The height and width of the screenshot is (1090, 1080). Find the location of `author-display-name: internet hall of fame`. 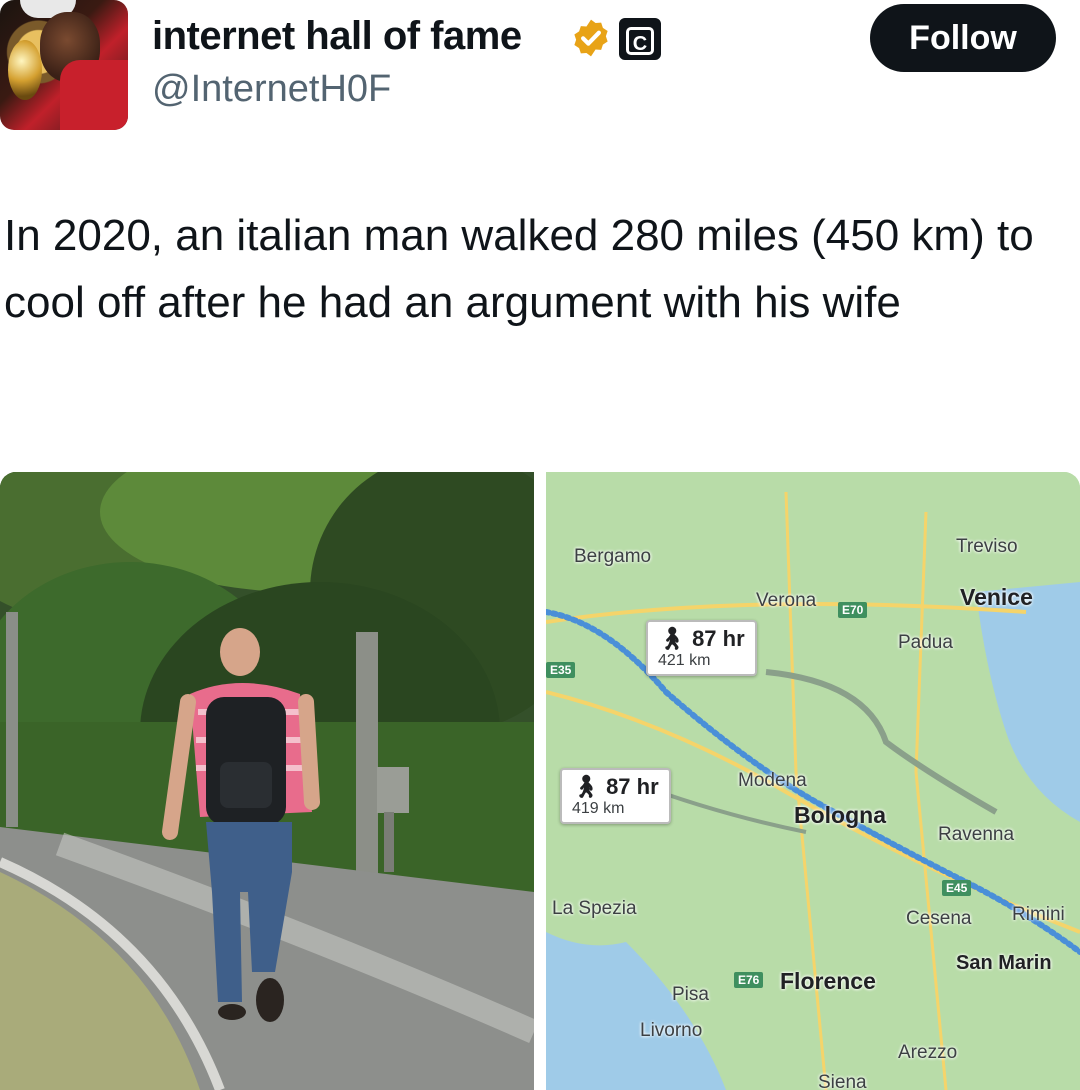

author-display-name: internet hall of fame is located at coordinates (337, 36).